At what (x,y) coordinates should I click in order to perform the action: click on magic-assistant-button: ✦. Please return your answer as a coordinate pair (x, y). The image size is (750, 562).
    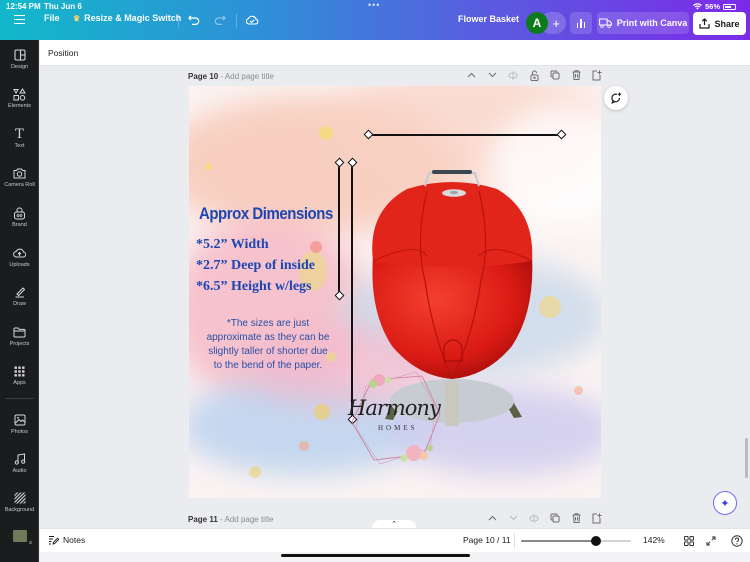
    Looking at the image, I should click on (725, 503).